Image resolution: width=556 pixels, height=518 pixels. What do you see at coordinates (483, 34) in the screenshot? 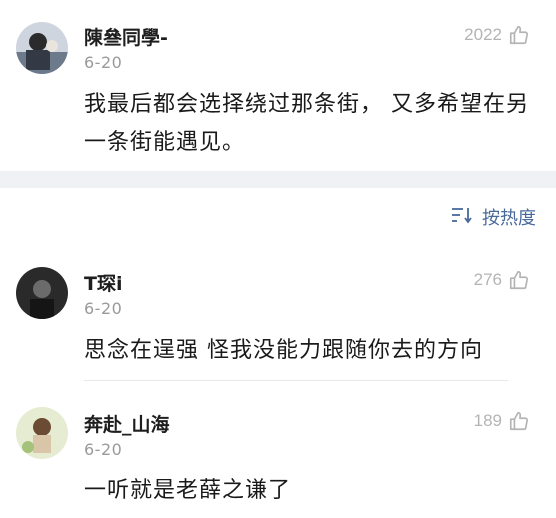
I see `like-count: 2022` at bounding box center [483, 34].